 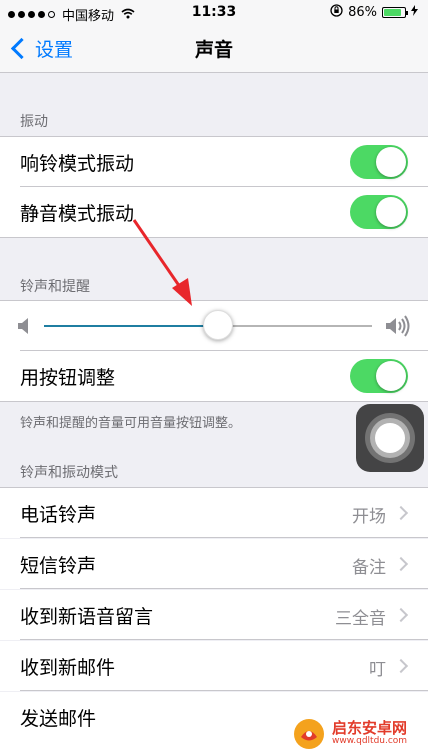 I want to click on text-tone-label: 短信铃声, so click(x=58, y=566).